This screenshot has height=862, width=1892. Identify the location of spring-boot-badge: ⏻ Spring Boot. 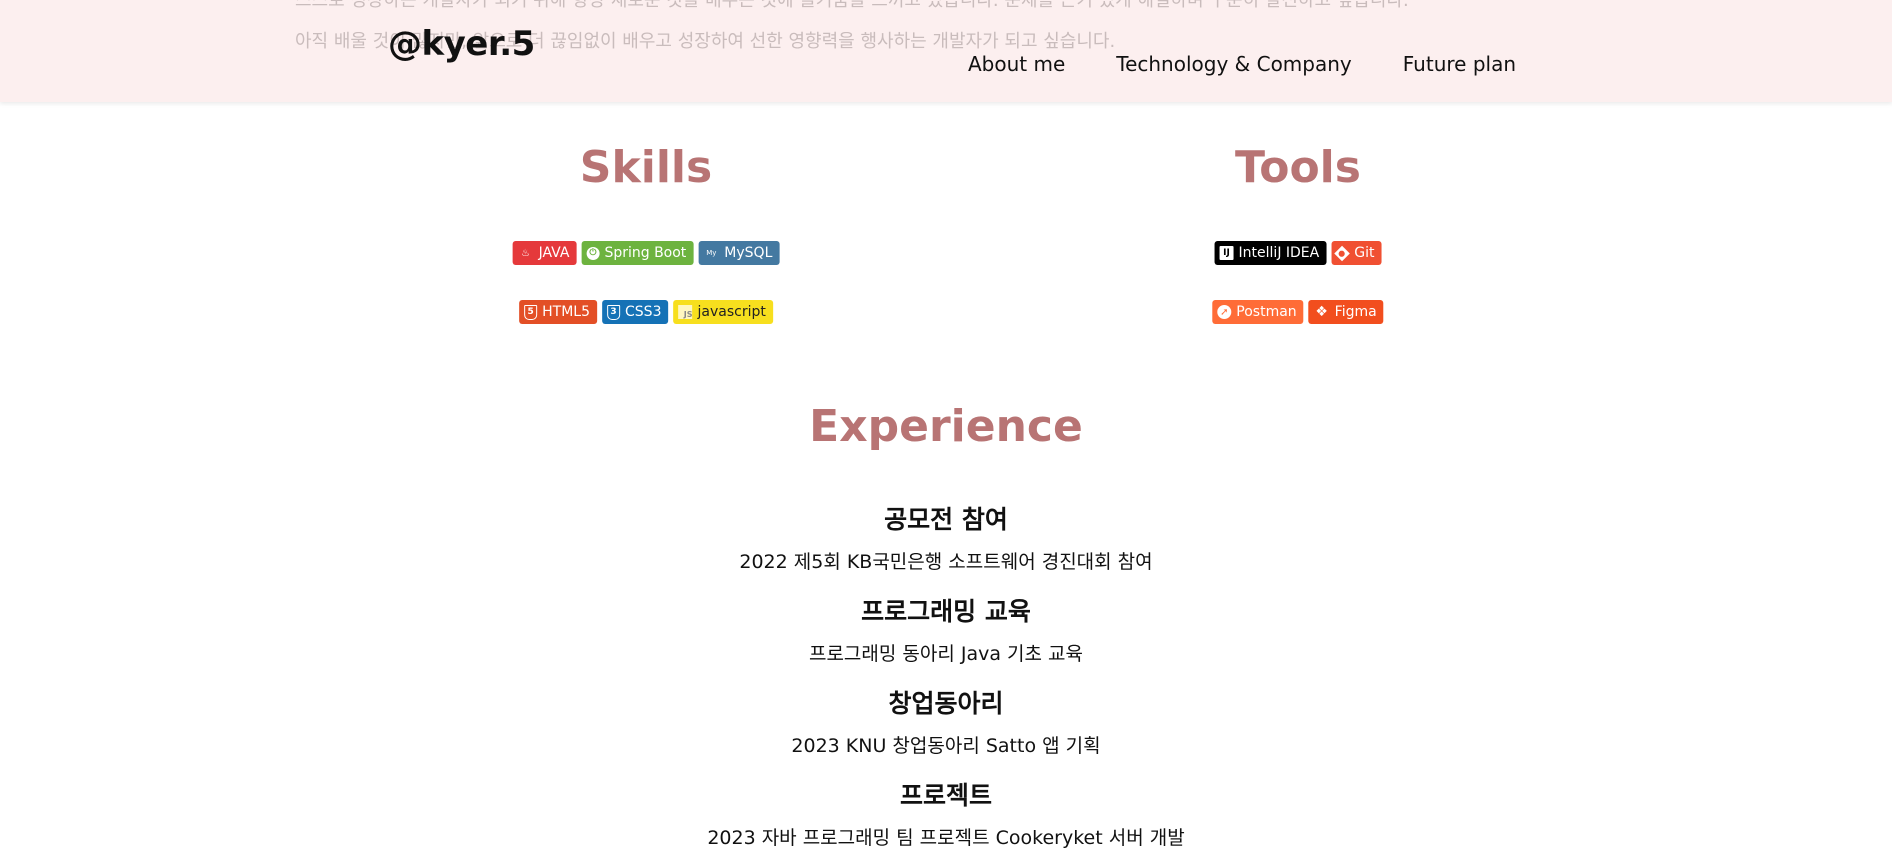
(637, 253).